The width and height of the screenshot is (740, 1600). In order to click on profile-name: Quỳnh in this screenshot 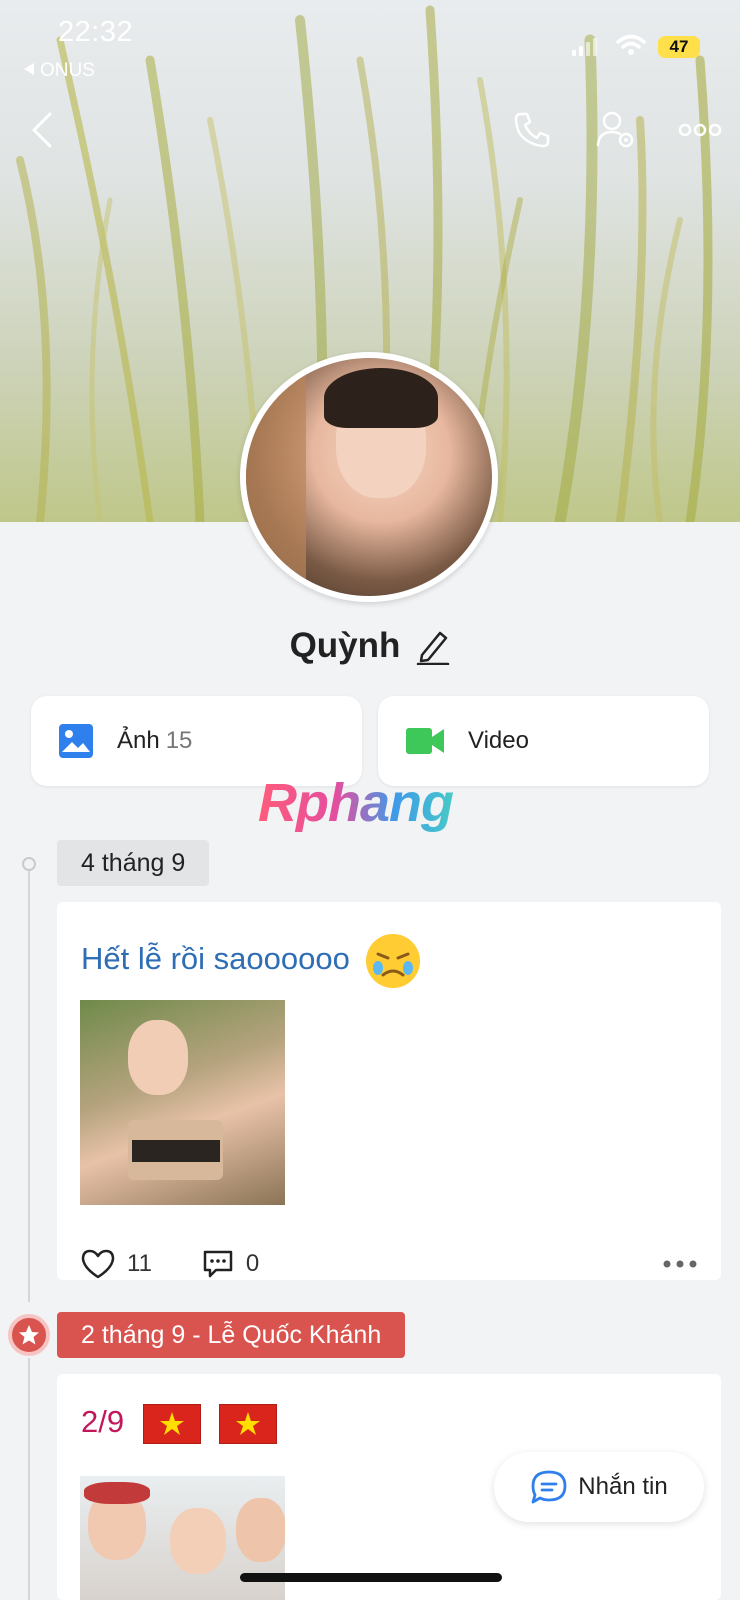, I will do `click(345, 645)`.